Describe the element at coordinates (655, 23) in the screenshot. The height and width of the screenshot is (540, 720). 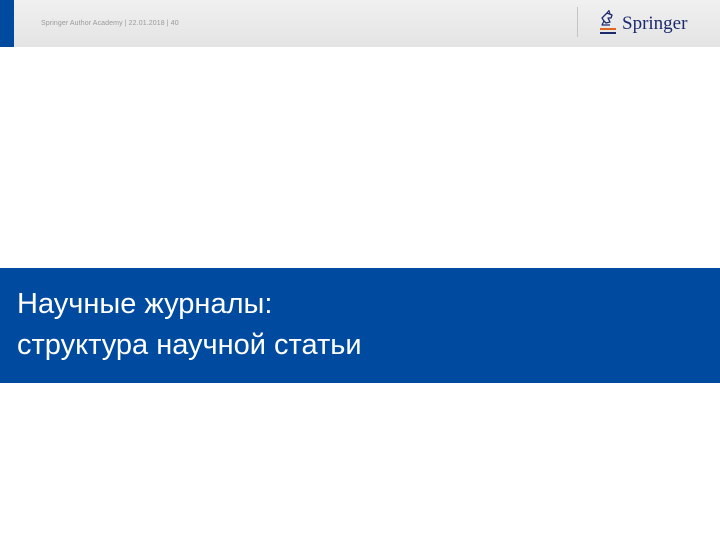
I see `springer-wordmark: Springer` at that location.